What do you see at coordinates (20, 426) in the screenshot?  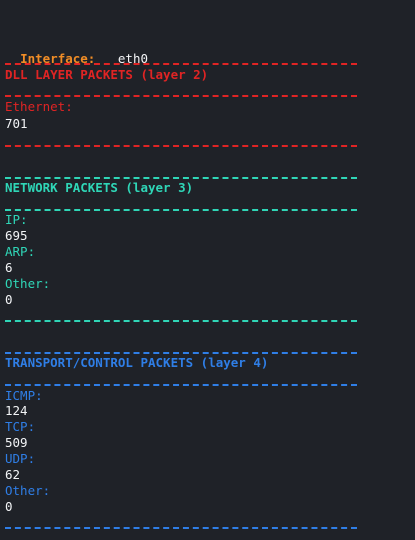 I see `tcp-label: TCP:` at bounding box center [20, 426].